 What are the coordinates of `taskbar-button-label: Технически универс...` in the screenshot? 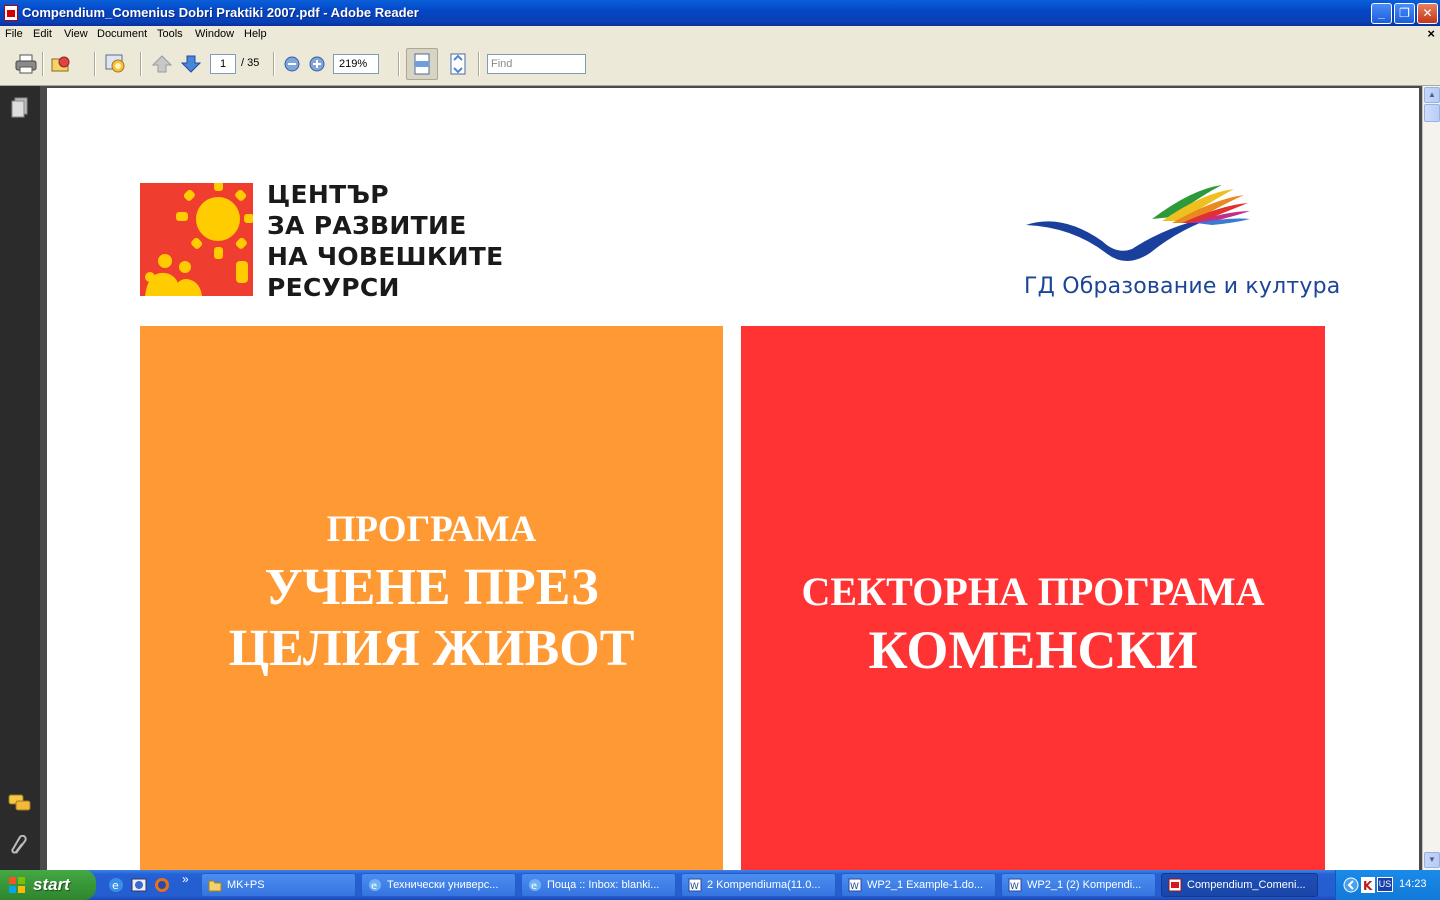 It's located at (443, 885).